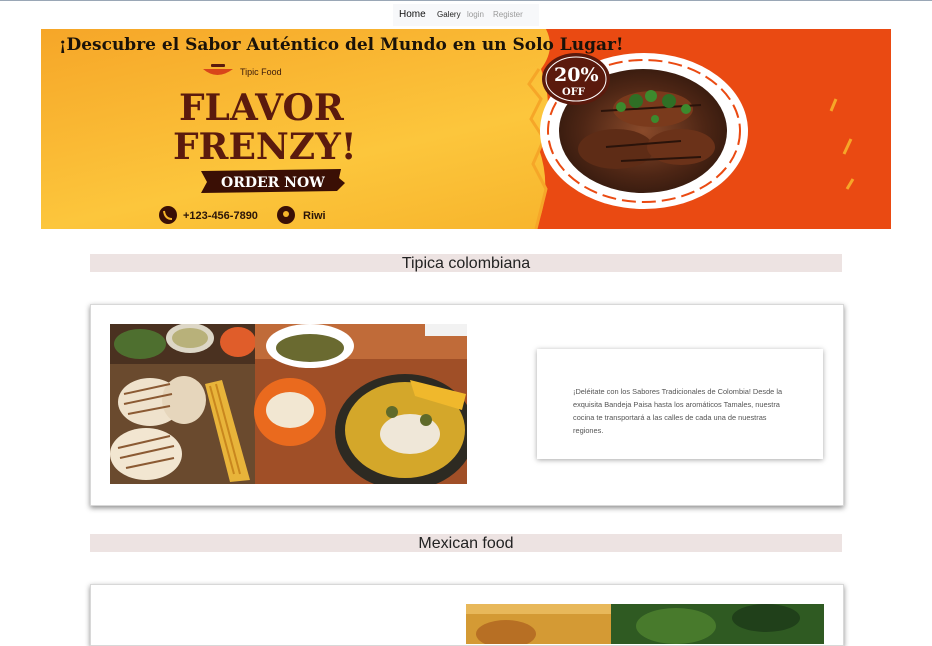 The width and height of the screenshot is (932, 646). Describe the element at coordinates (573, 92) in the screenshot. I see `discount-off: OFF` at that location.